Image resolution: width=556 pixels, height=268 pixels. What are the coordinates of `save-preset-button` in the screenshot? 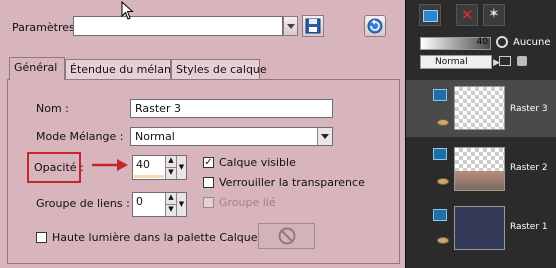 It's located at (313, 26).